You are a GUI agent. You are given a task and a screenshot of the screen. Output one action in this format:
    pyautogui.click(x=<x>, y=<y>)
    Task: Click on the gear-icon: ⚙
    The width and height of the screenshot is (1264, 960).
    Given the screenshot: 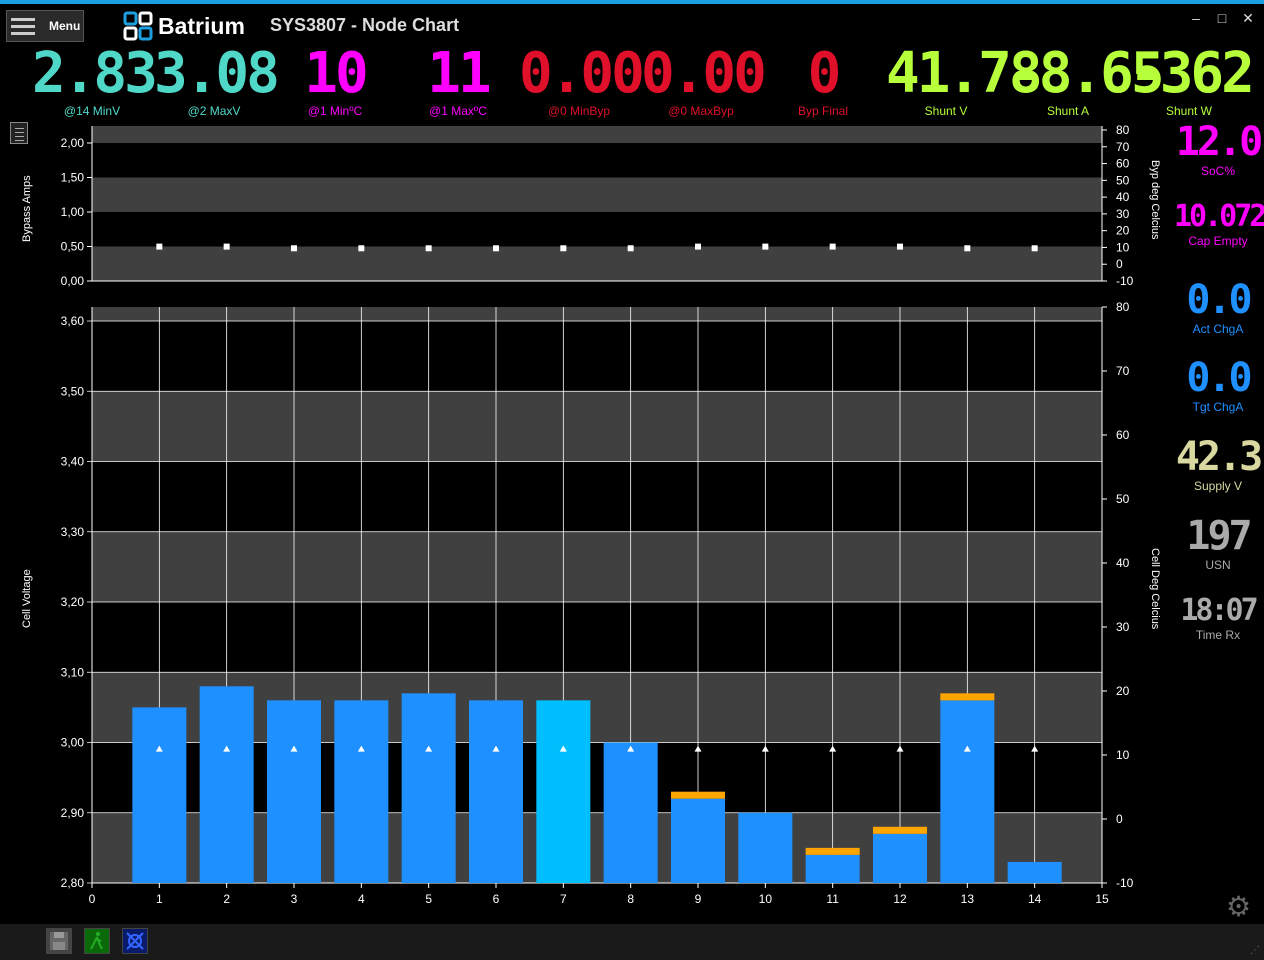 What is the action you would take?
    pyautogui.click(x=1238, y=906)
    